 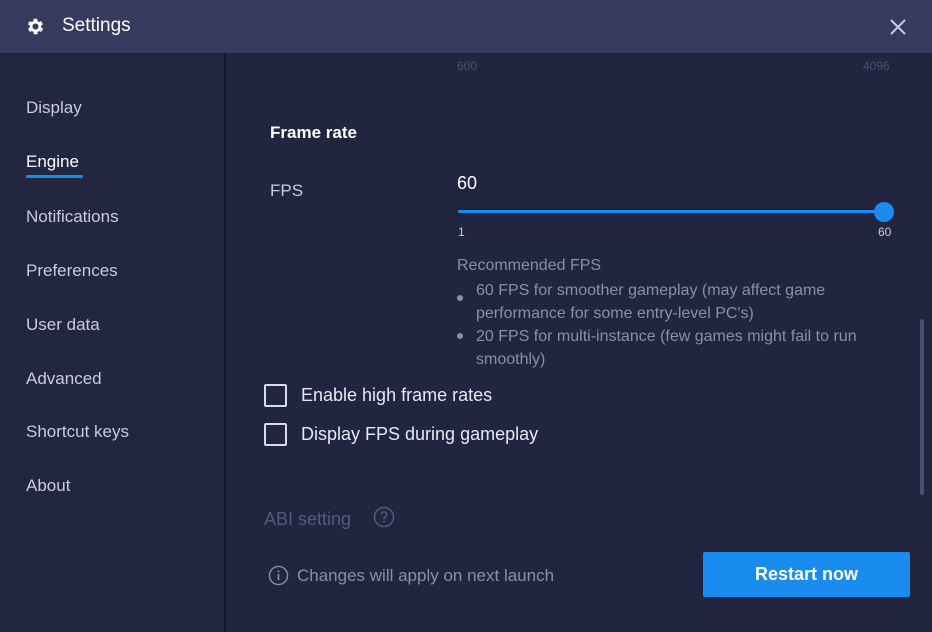 I want to click on enable-high-frame-rates-option: Enable high frame rates, so click(x=378, y=395).